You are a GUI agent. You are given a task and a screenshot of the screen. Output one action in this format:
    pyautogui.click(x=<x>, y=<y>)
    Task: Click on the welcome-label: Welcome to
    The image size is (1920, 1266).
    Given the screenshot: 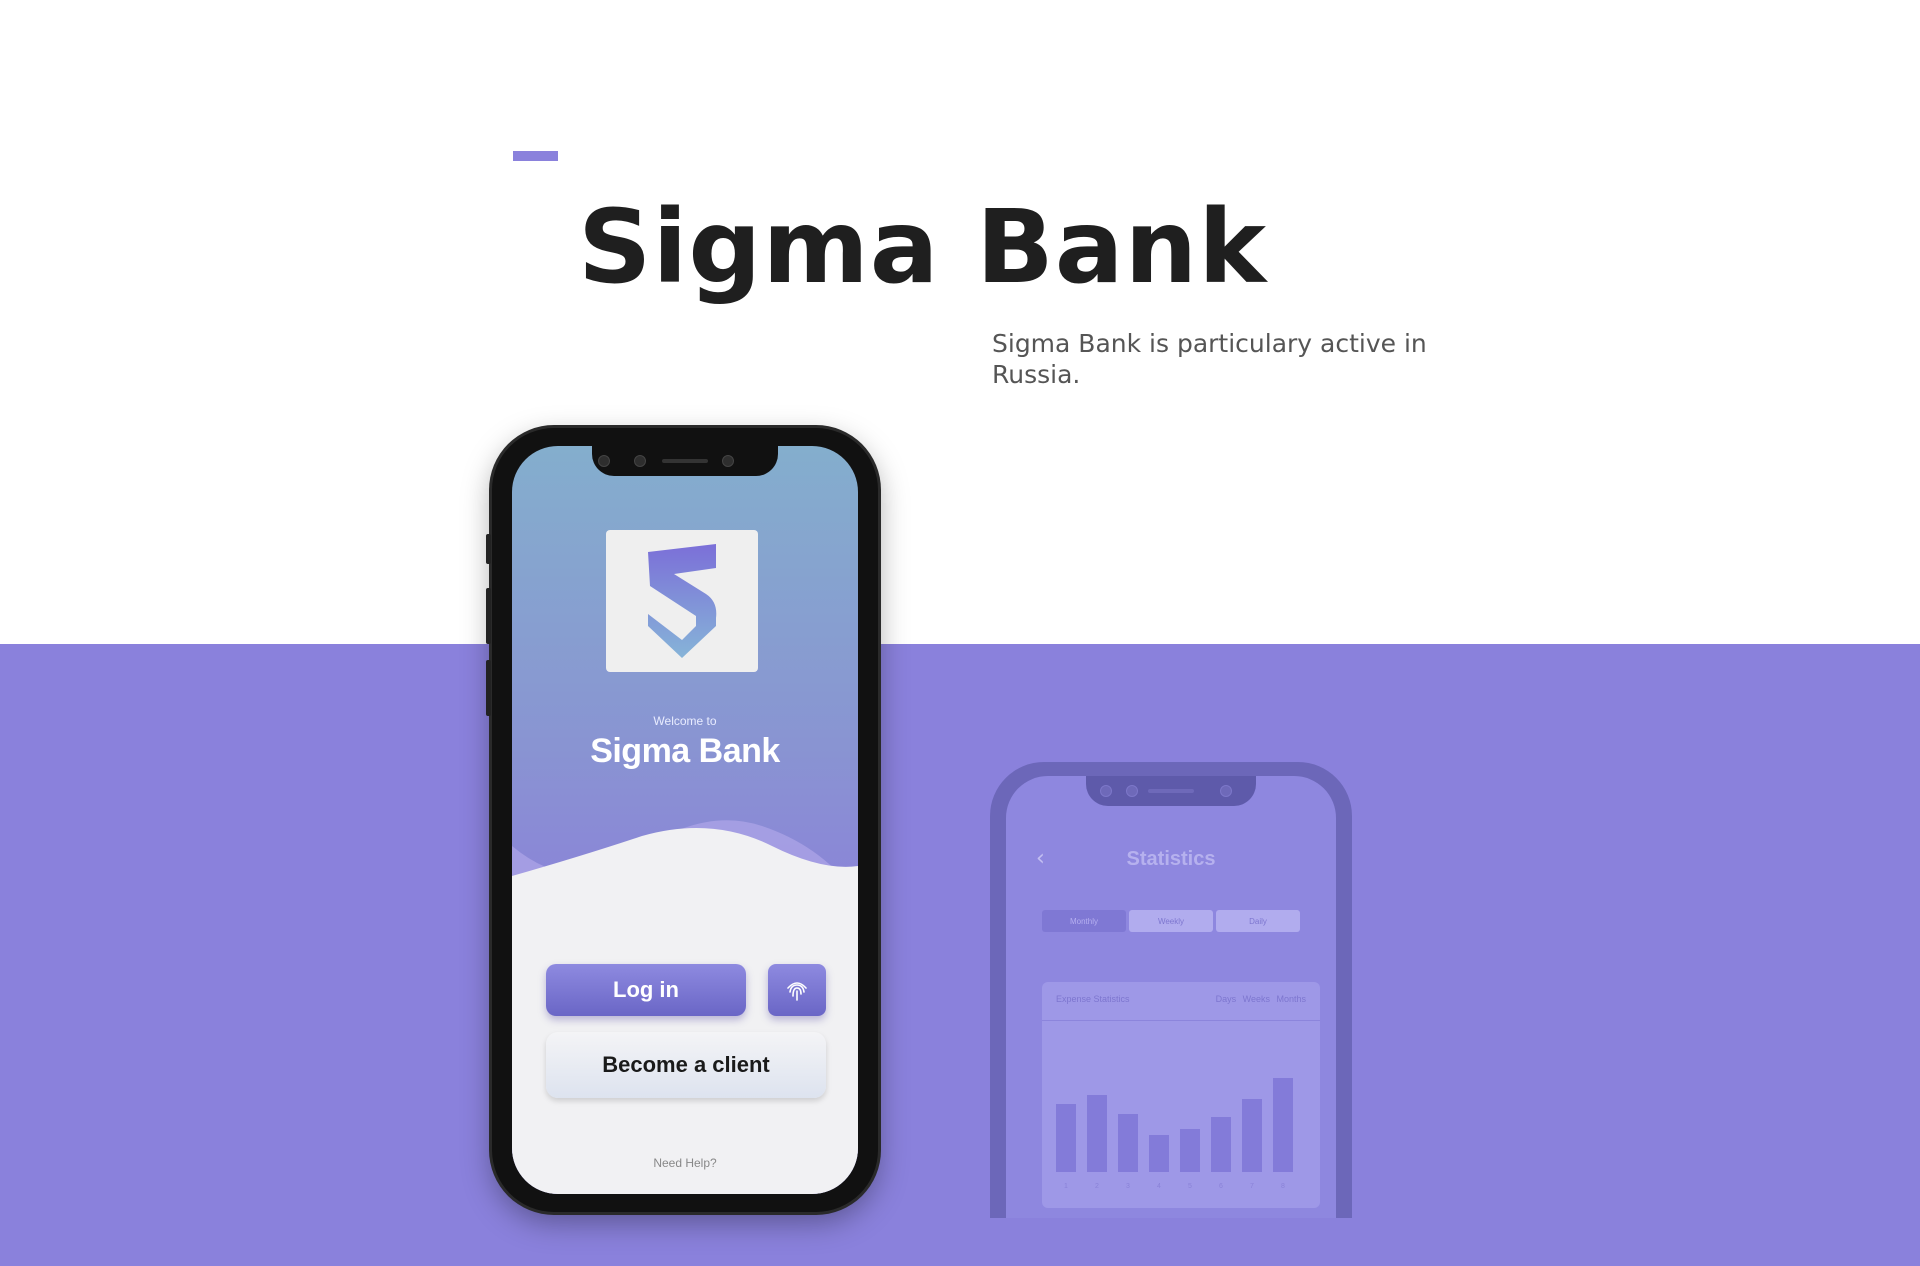 What is the action you would take?
    pyautogui.click(x=685, y=721)
    